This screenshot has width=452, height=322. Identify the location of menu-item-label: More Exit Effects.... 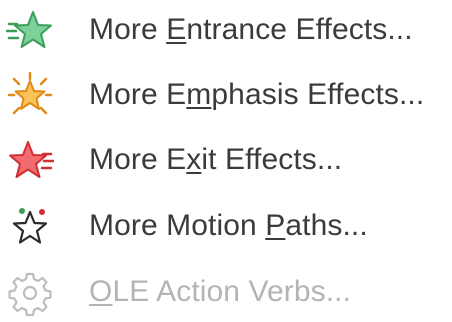
(216, 159).